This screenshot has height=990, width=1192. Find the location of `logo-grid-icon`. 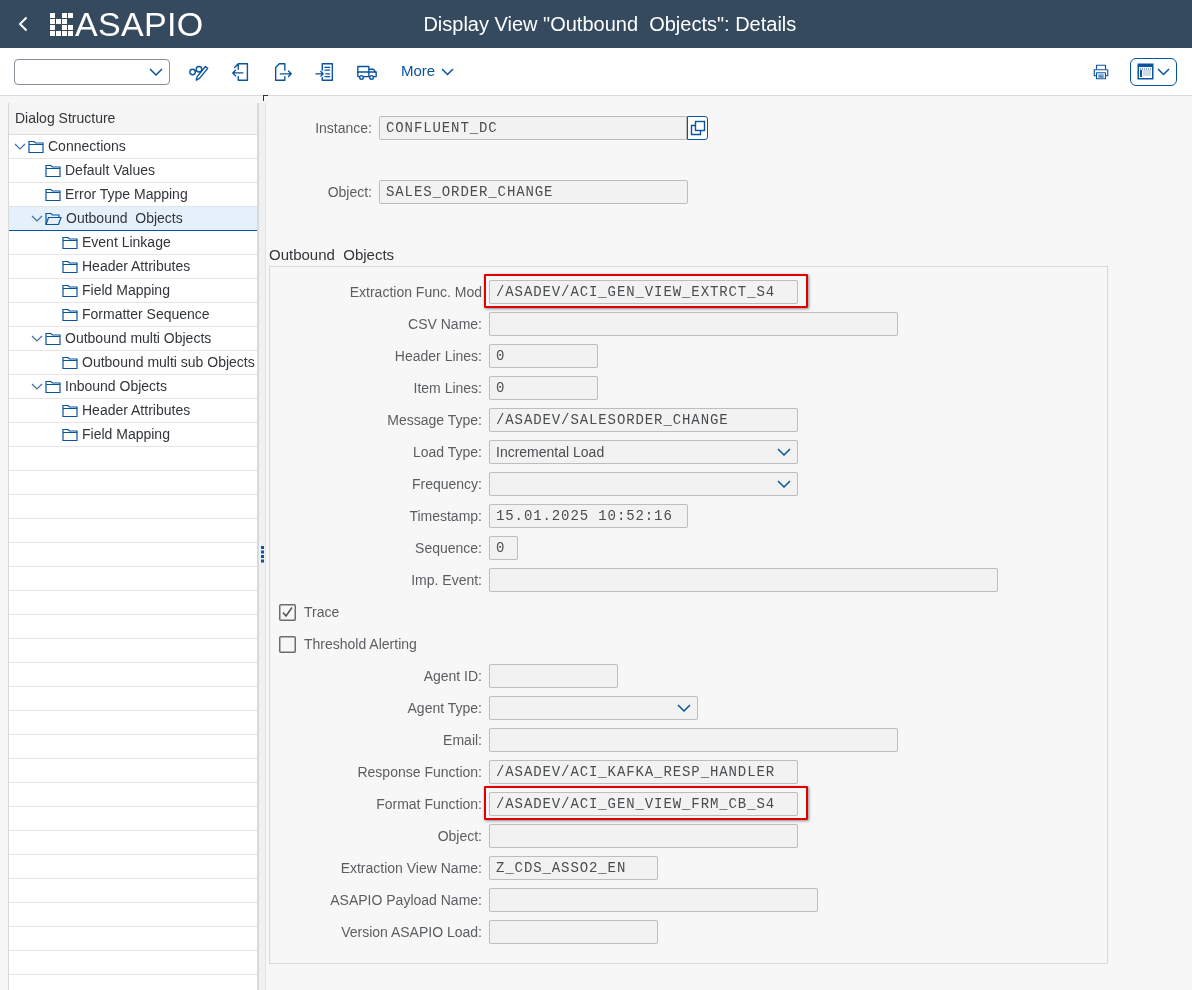

logo-grid-icon is located at coordinates (61, 24).